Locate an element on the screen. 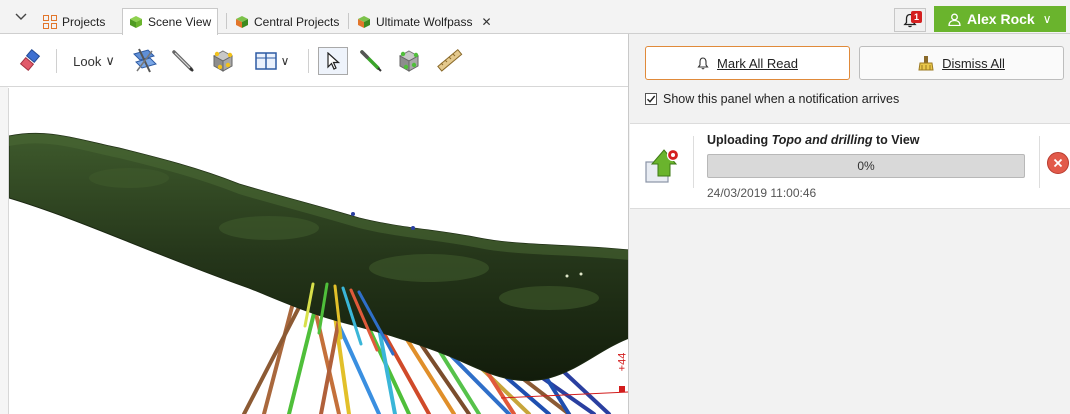 The width and height of the screenshot is (1070, 414). bell-icon is located at coordinates (703, 62).